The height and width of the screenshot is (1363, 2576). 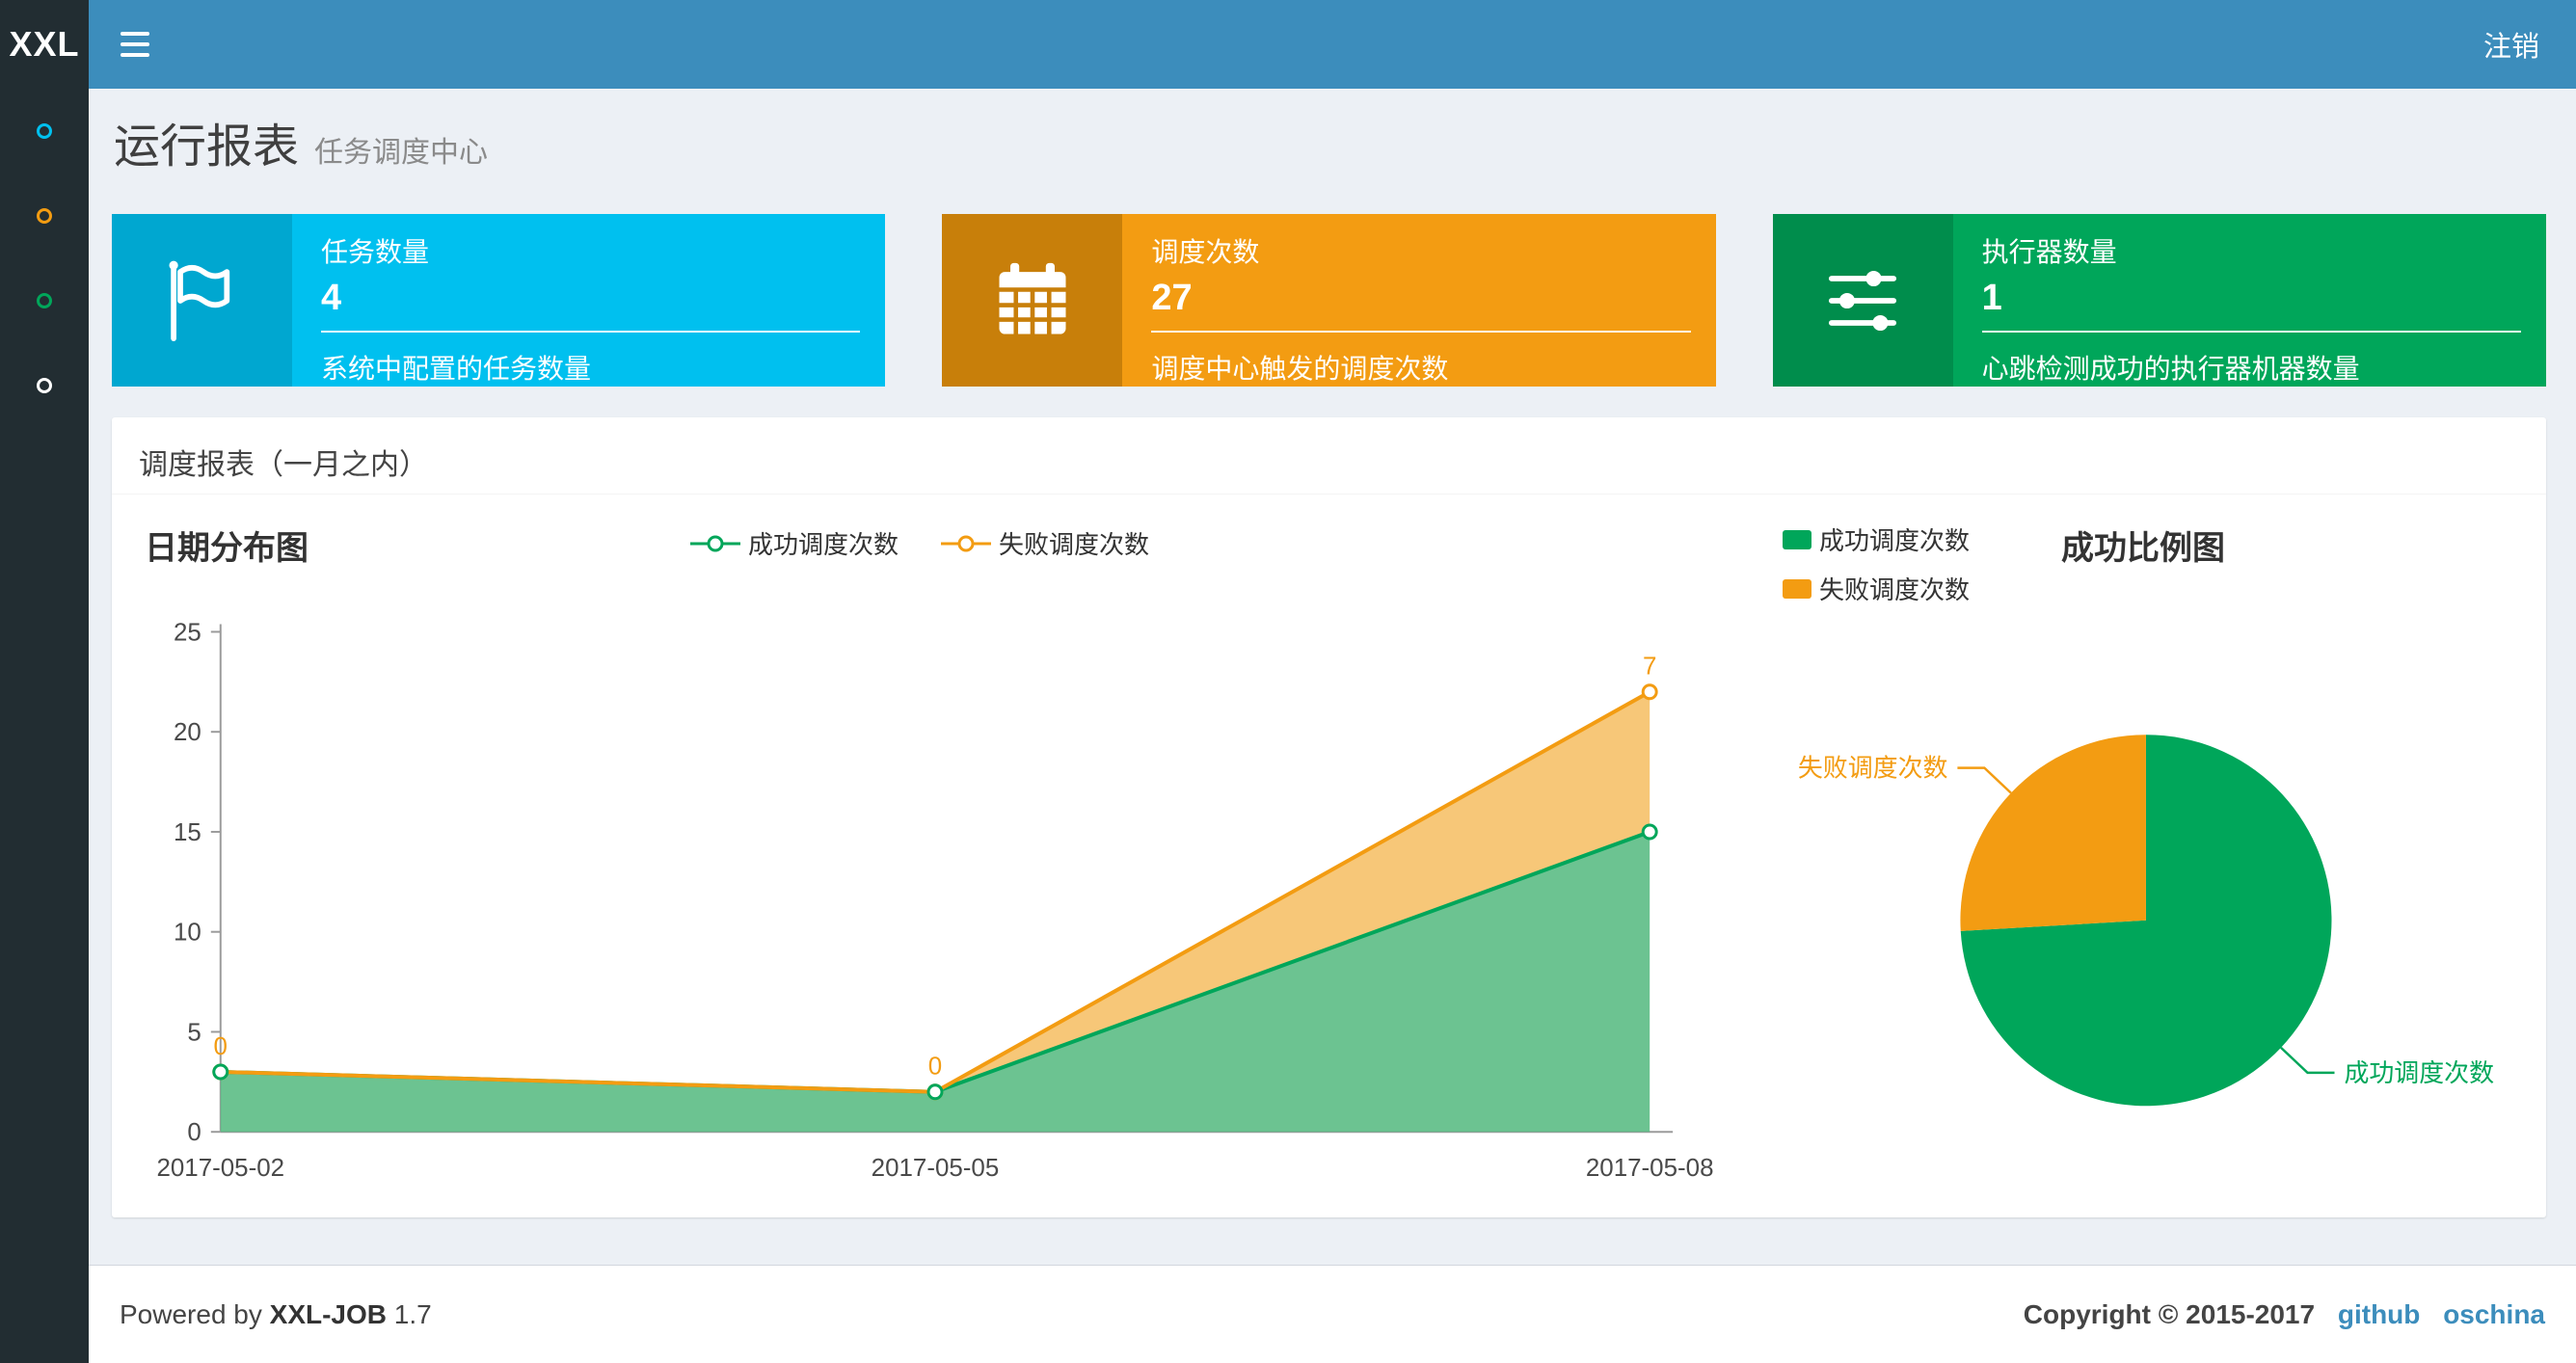 I want to click on info-box-value: 27, so click(x=1172, y=298).